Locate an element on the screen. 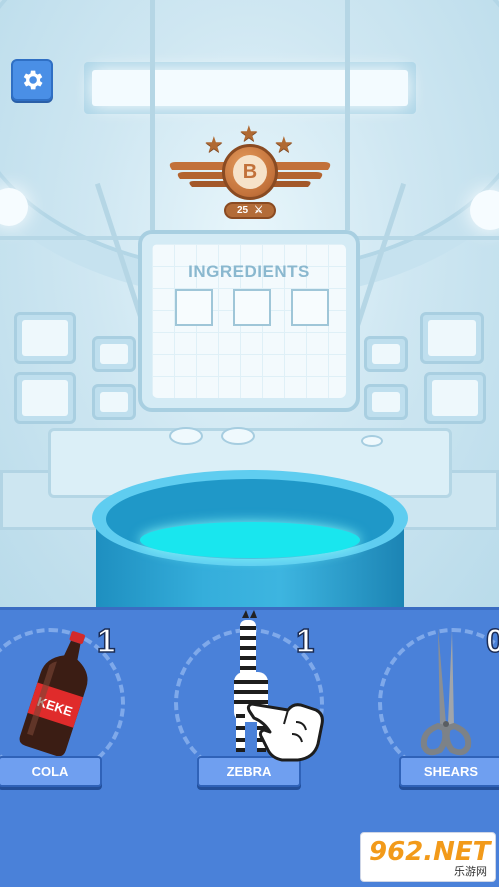 The image size is (499, 887). item-count: 0 is located at coordinates (492, 640).